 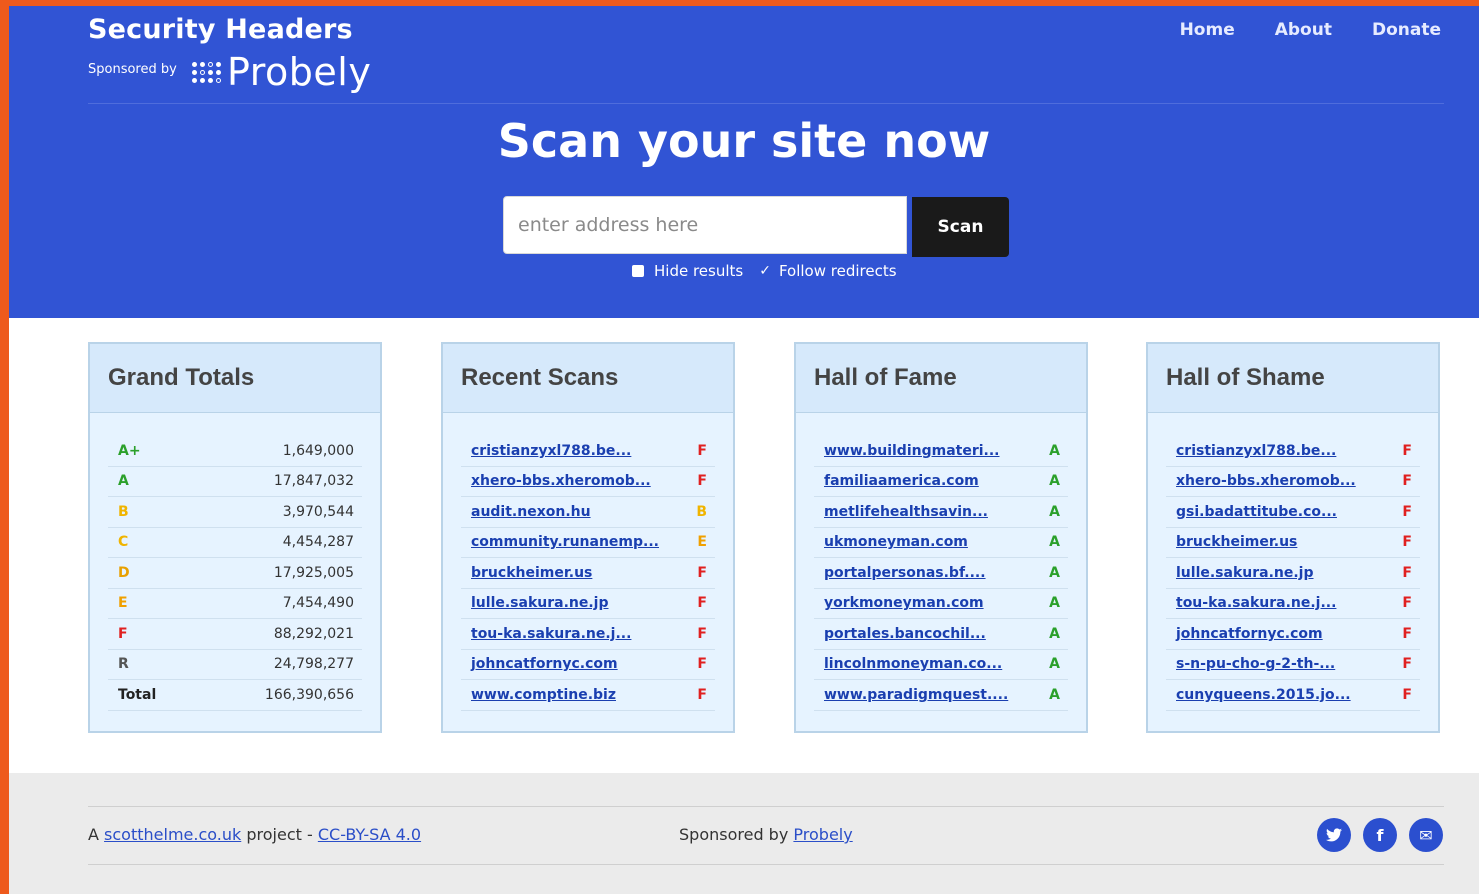 What do you see at coordinates (172, 834) in the screenshot?
I see `scotthelme-link: scotthelme.co.uk` at bounding box center [172, 834].